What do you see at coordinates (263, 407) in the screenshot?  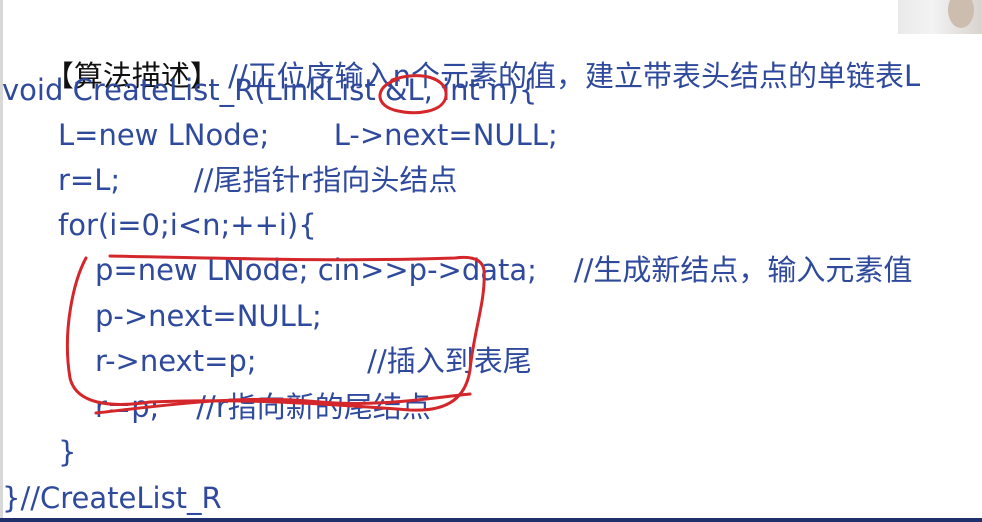 I see `code-line-9: r=p; //r指向新的尾结点` at bounding box center [263, 407].